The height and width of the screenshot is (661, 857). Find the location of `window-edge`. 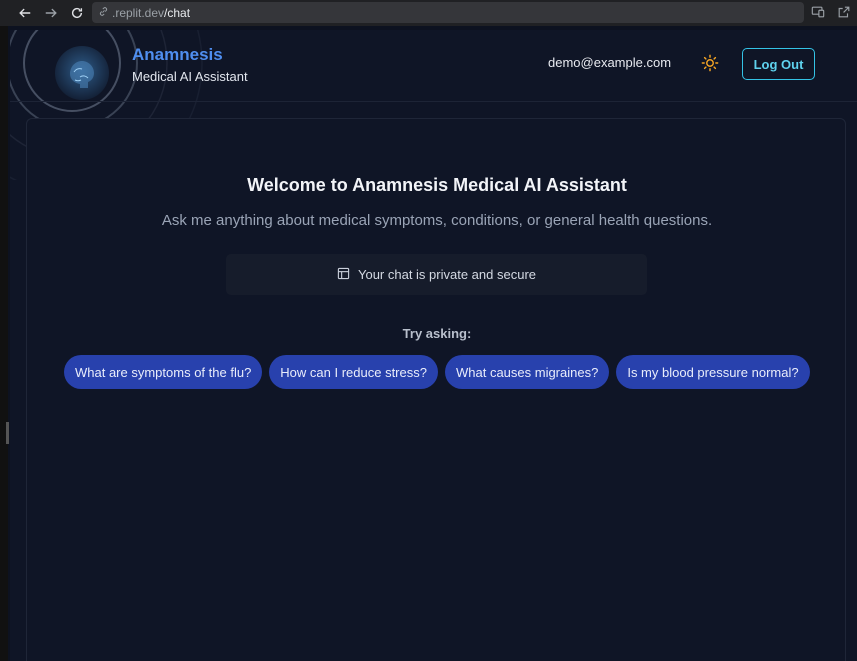

window-edge is located at coordinates (4, 343).